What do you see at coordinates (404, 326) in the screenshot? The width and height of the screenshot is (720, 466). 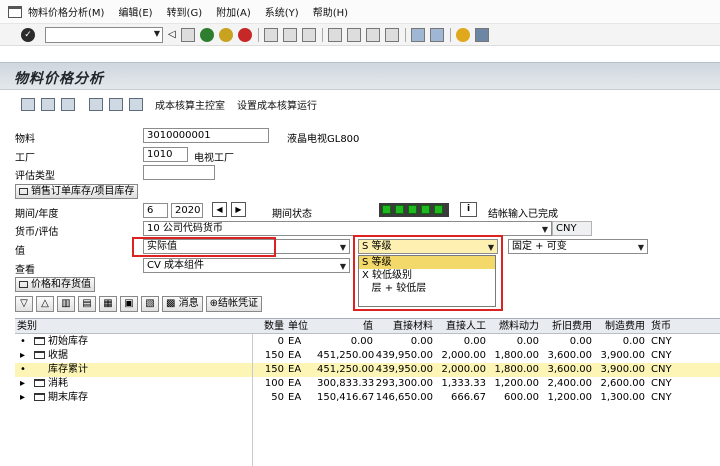 I see `col-header-direct-material: 直接材料` at bounding box center [404, 326].